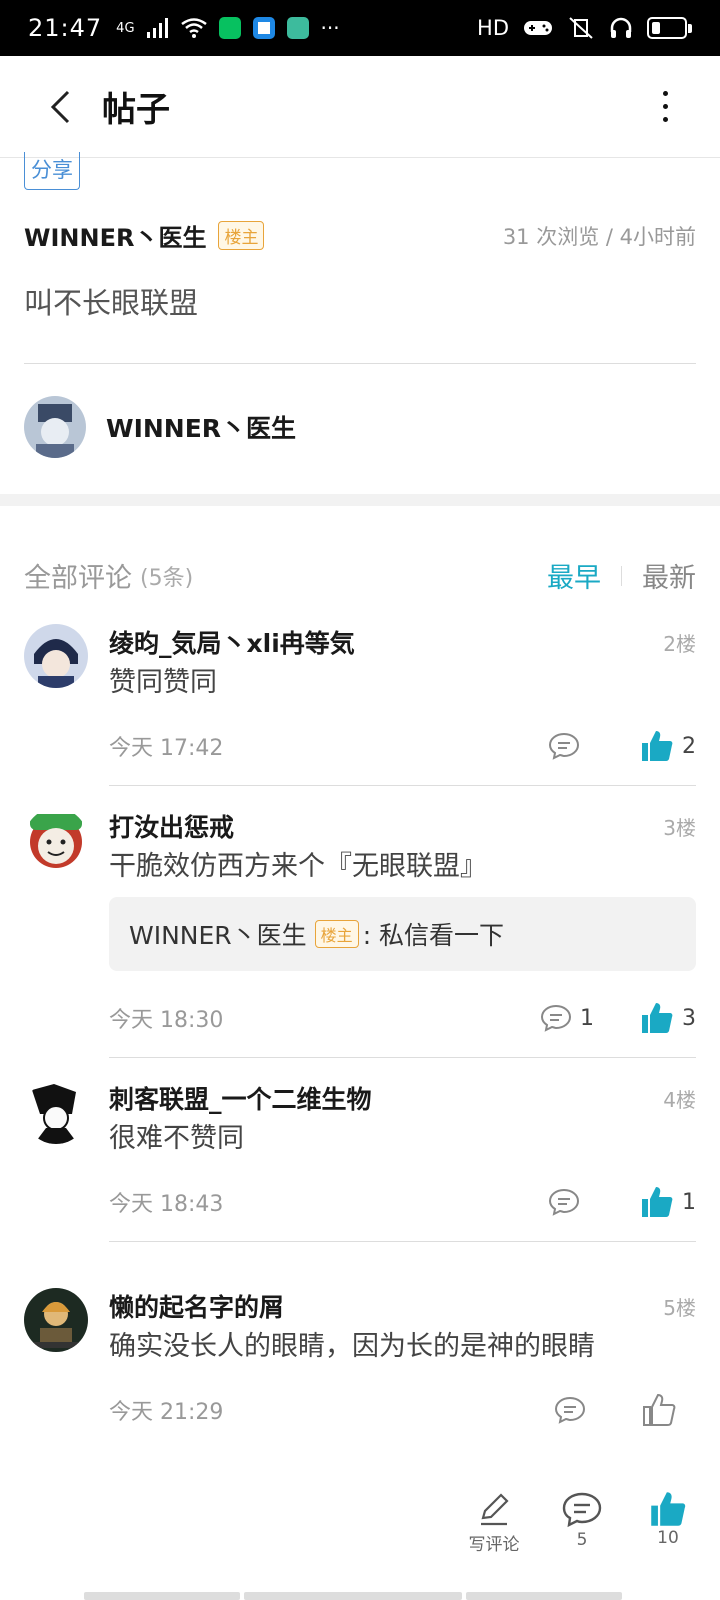 Image resolution: width=720 pixels, height=1600 pixels. I want to click on like-button, so click(659, 1410).